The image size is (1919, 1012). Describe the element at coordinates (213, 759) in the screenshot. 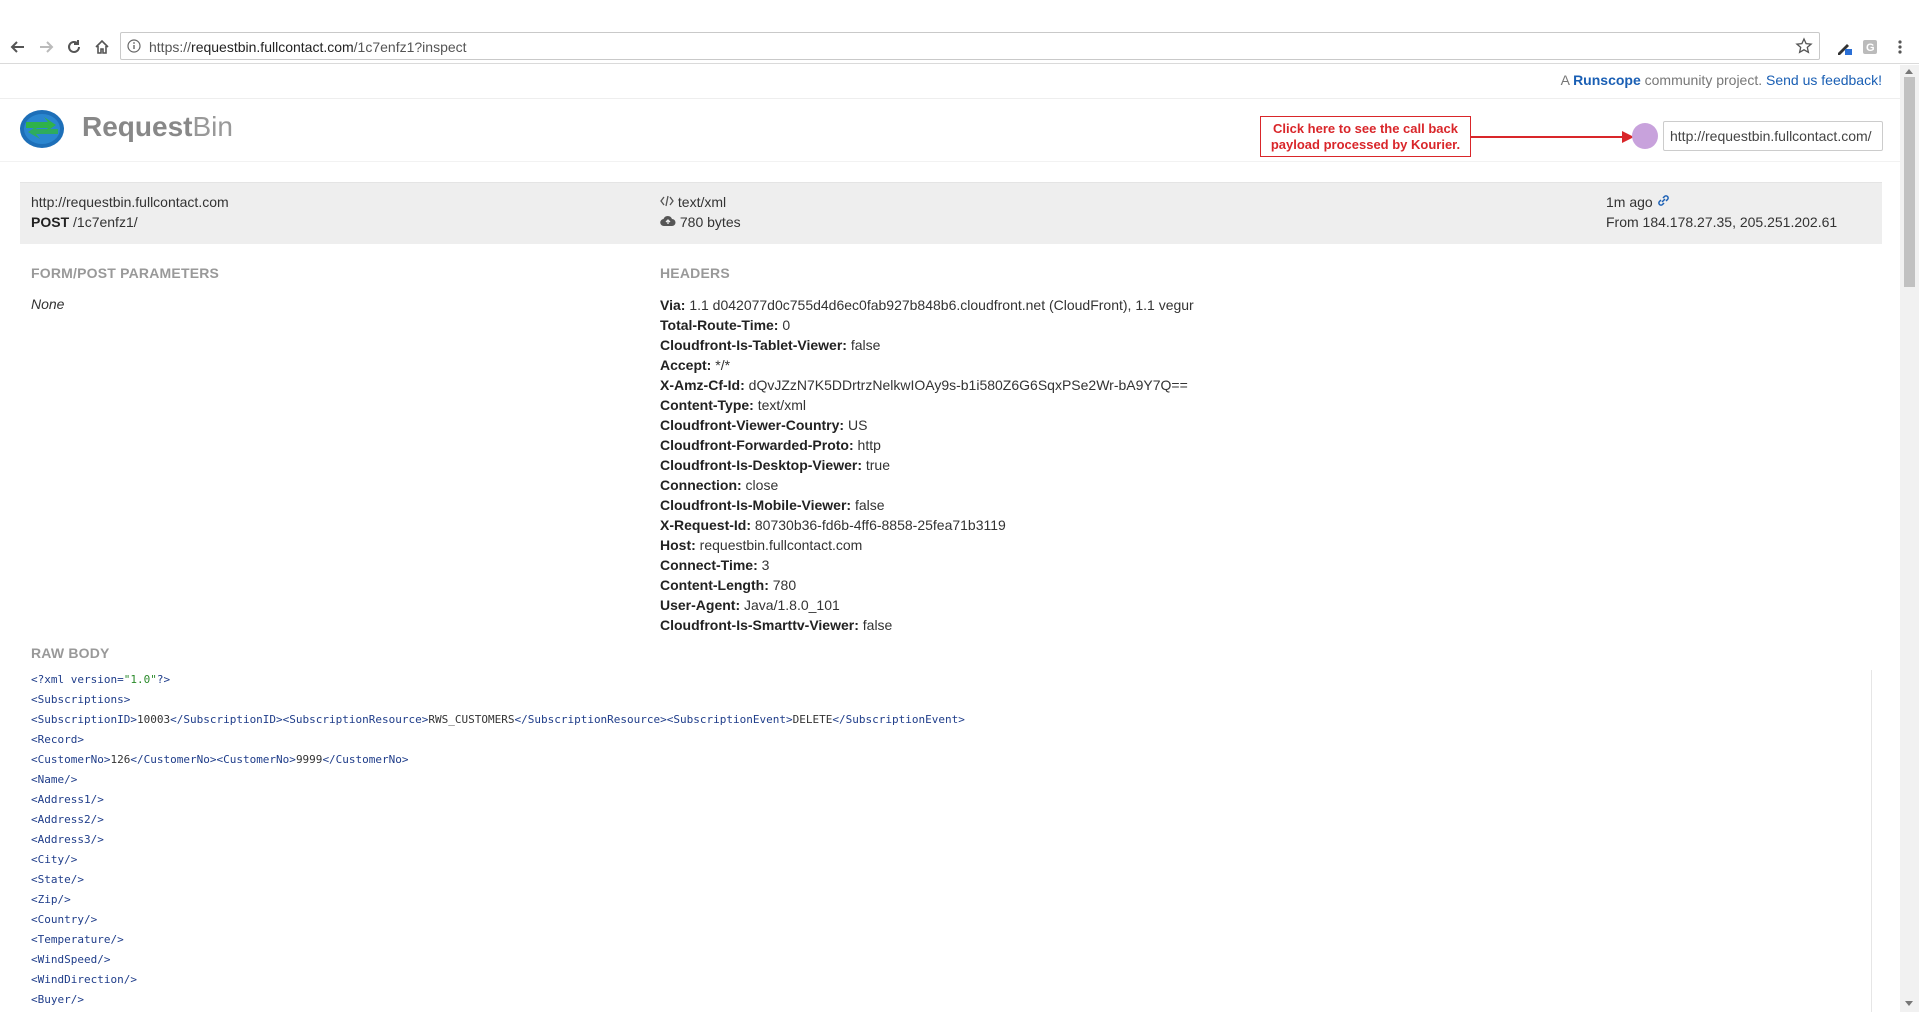

I see `xml-tag: </CustomerNo><CustomerNo>` at that location.